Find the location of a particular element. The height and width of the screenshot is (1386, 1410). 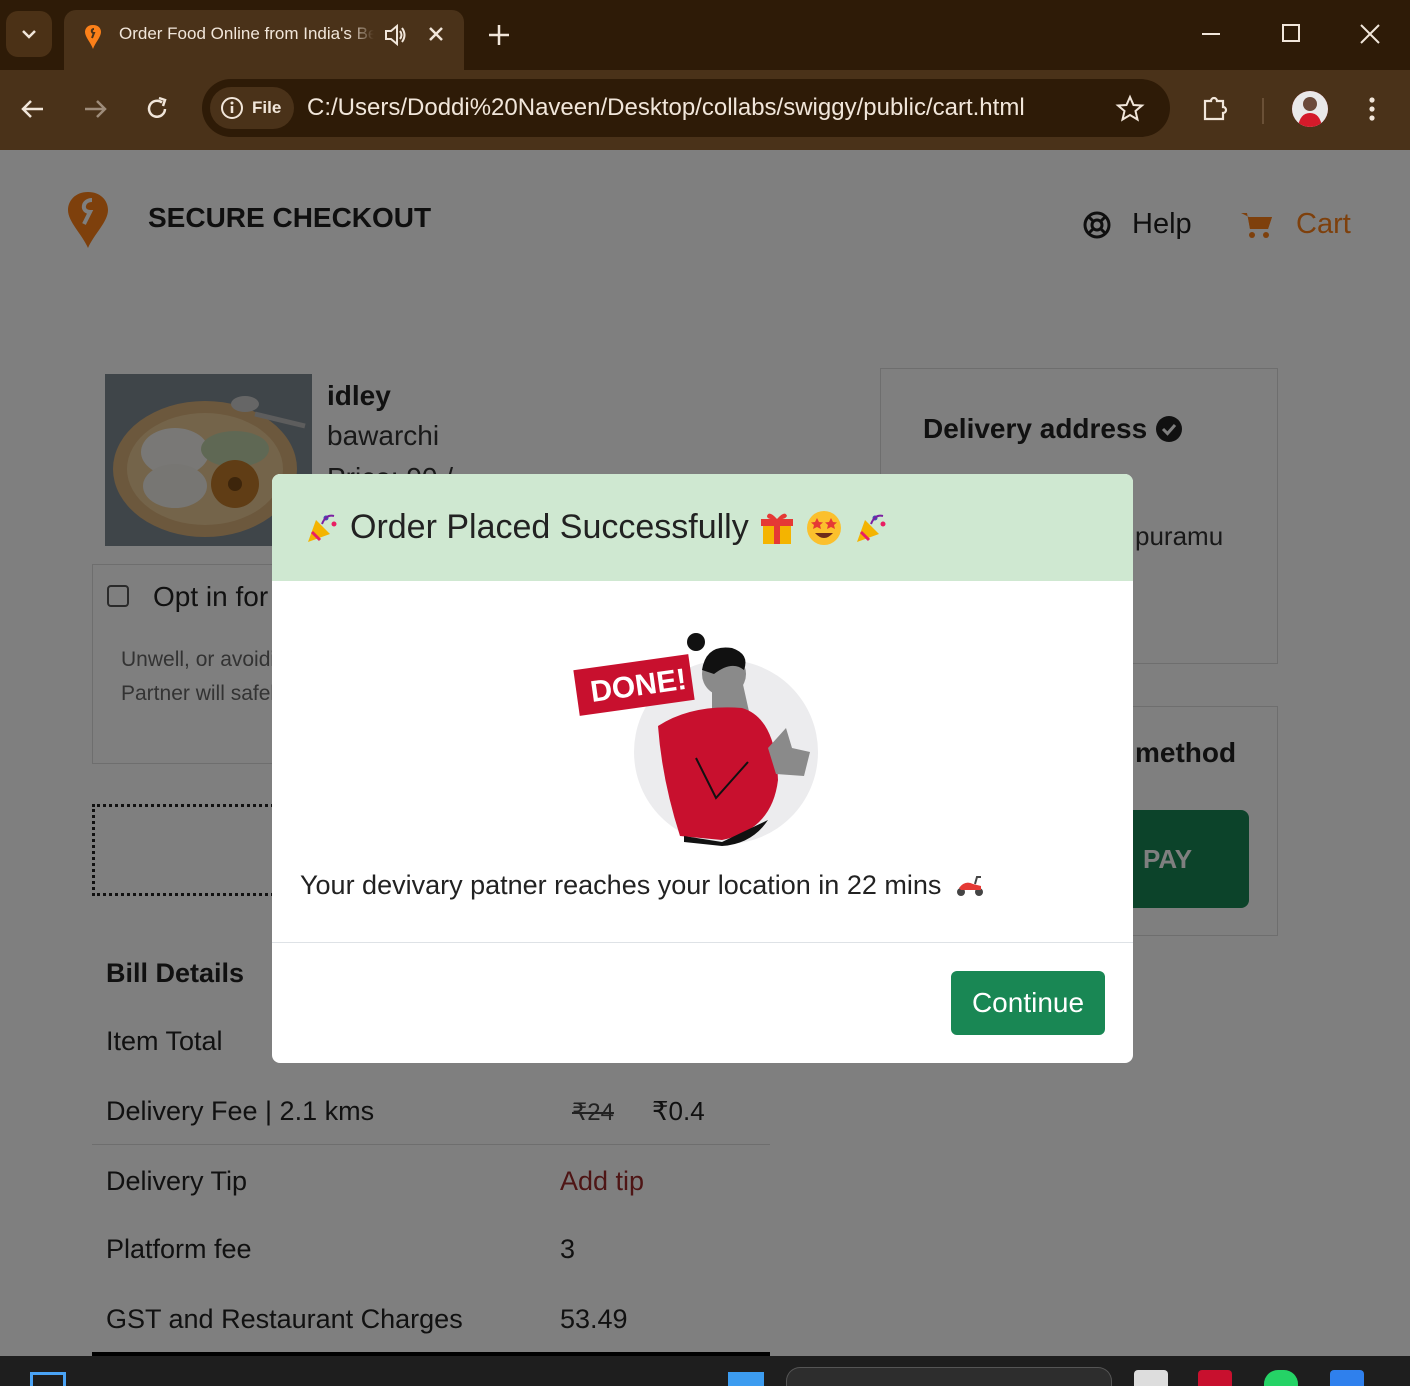

more-menu-icon is located at coordinates (1372, 112).